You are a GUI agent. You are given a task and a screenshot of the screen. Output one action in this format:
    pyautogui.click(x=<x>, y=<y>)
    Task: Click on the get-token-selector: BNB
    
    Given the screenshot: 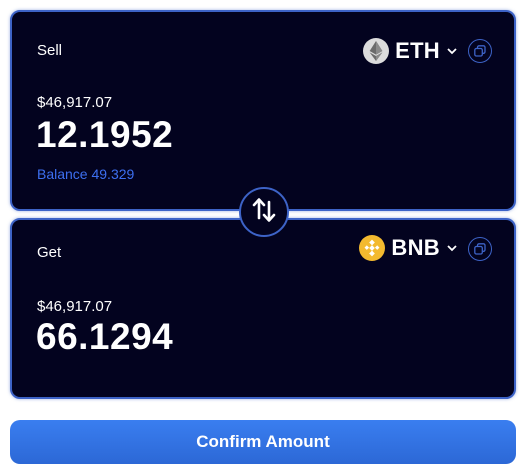 What is the action you would take?
    pyautogui.click(x=408, y=248)
    